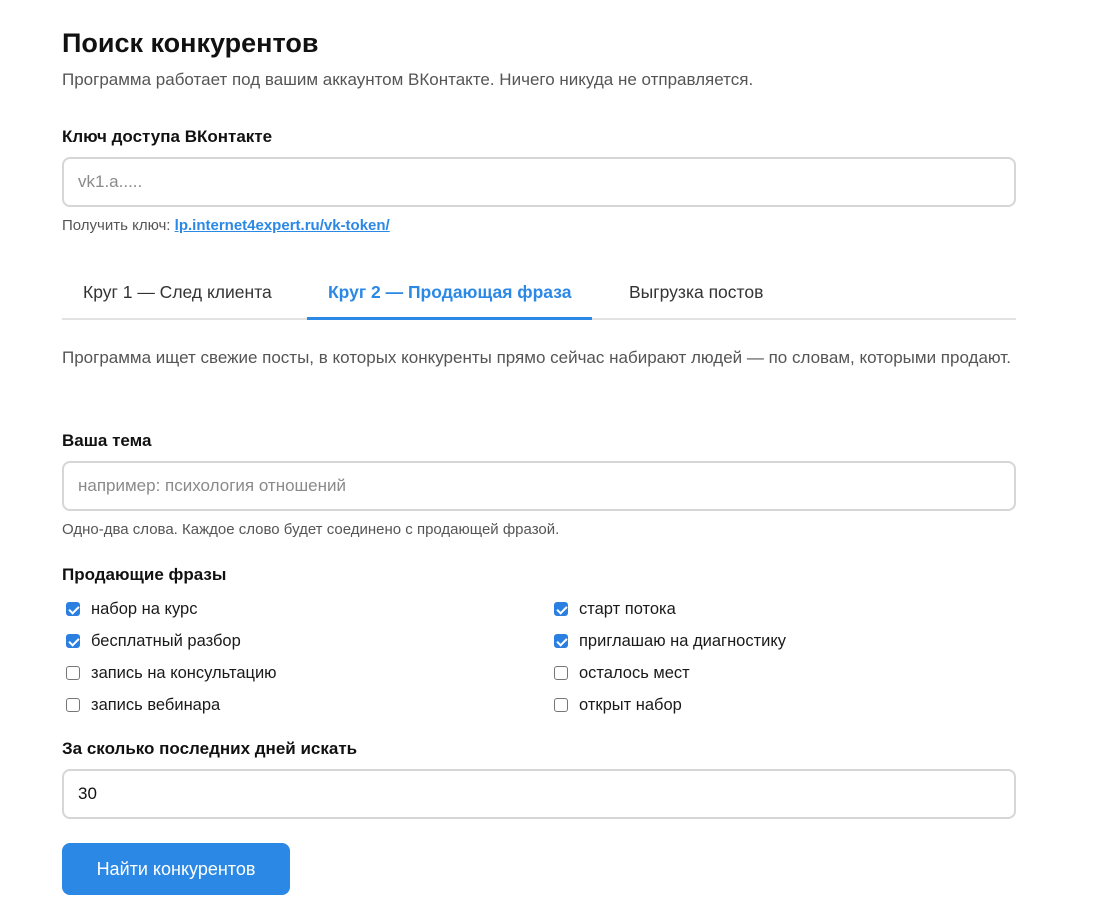  Describe the element at coordinates (144, 574) in the screenshot. I see `phrases-label: Продающие фразы` at that location.